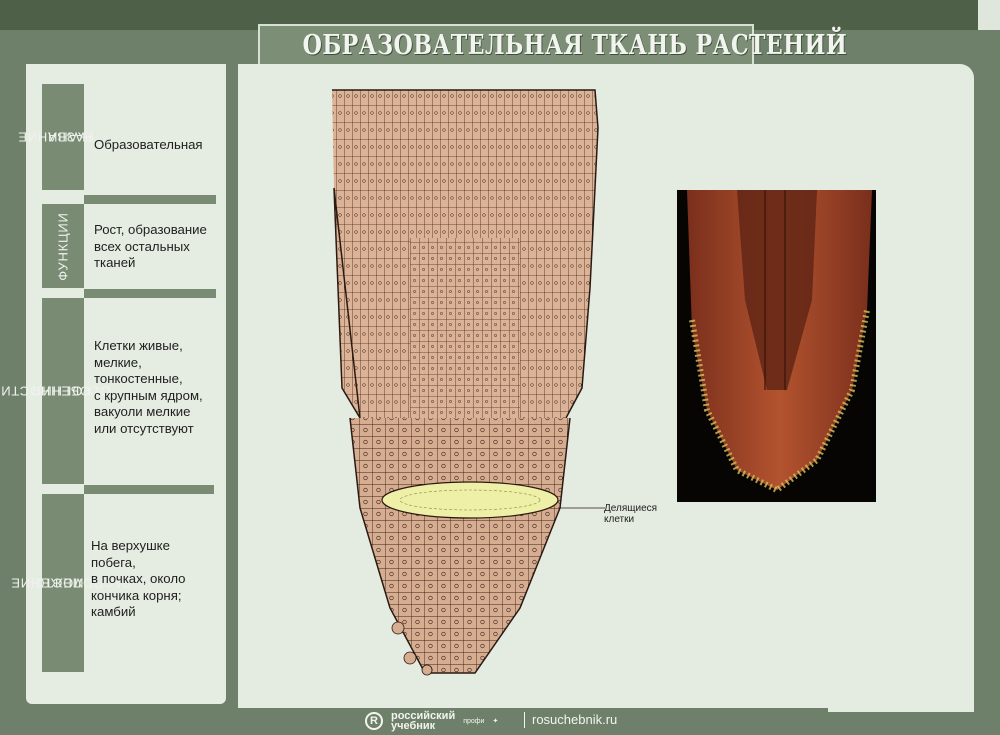 The height and width of the screenshot is (735, 1000). I want to click on publisher-name: российский учебник, so click(423, 721).